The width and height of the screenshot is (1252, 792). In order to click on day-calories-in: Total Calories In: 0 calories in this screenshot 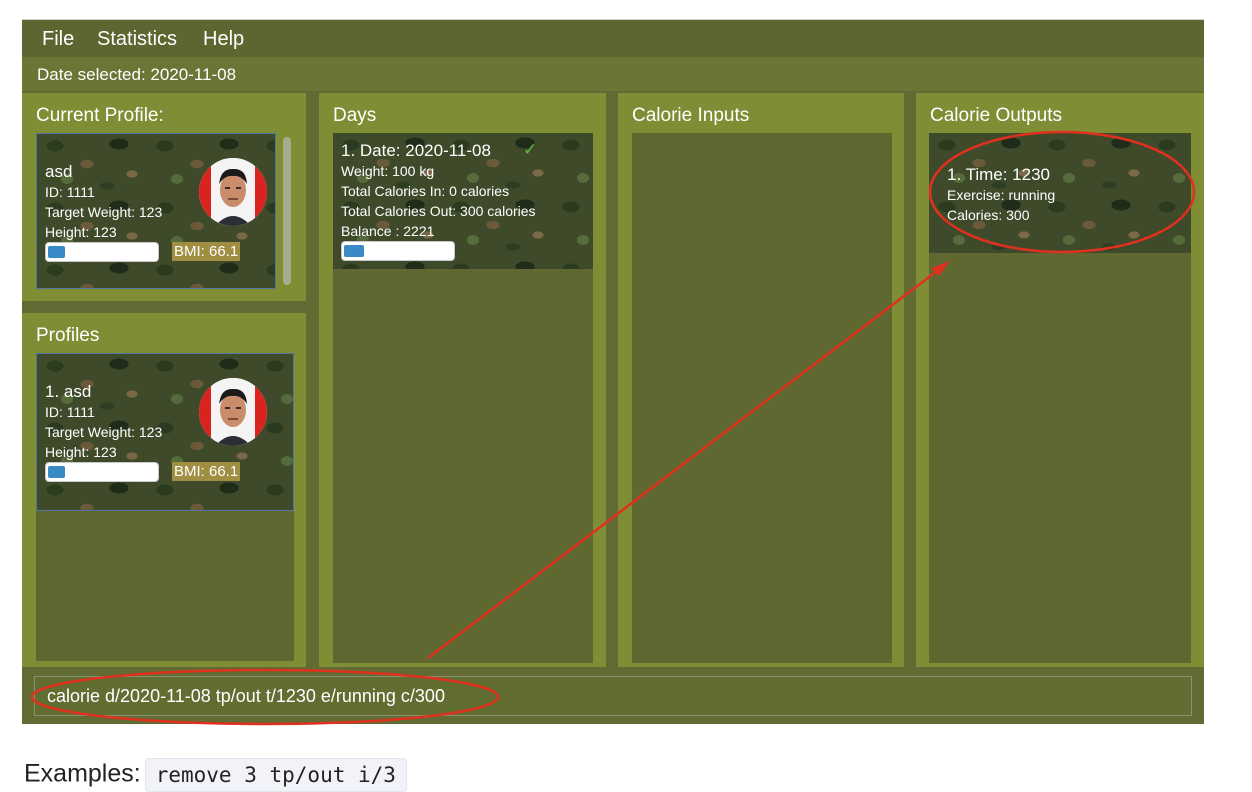, I will do `click(425, 191)`.